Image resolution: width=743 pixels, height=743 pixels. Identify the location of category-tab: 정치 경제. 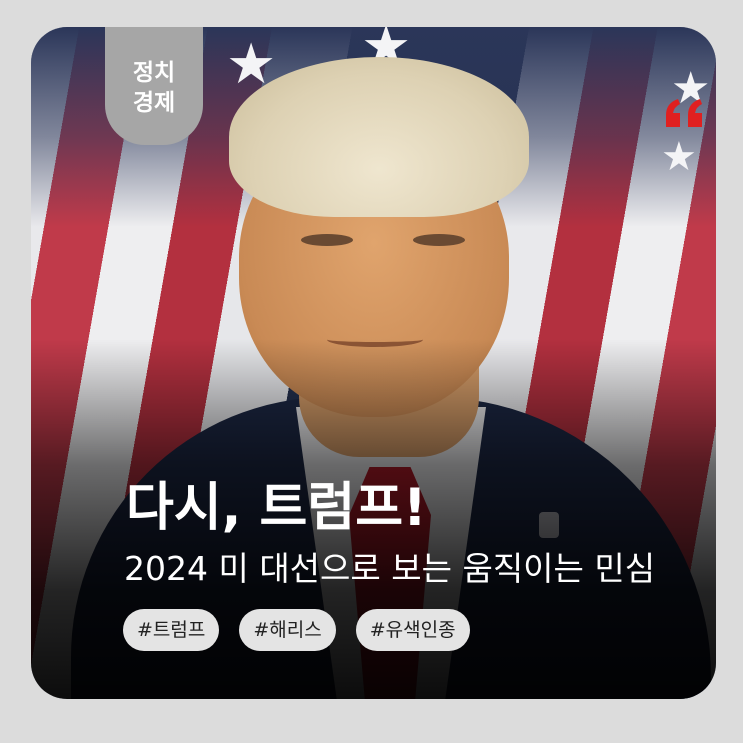
(154, 86).